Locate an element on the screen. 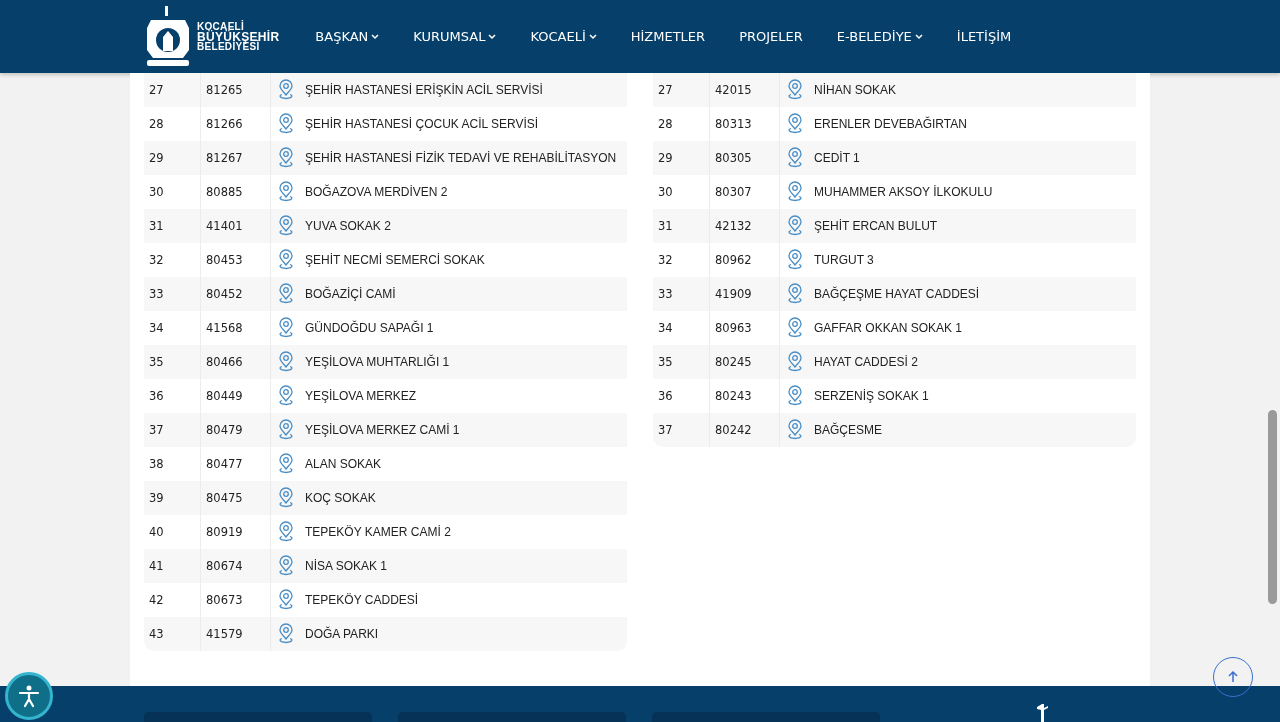 The width and height of the screenshot is (1280, 722). table-cell: TEPEKÖY KAMER CAMİ 2 is located at coordinates (378, 532).